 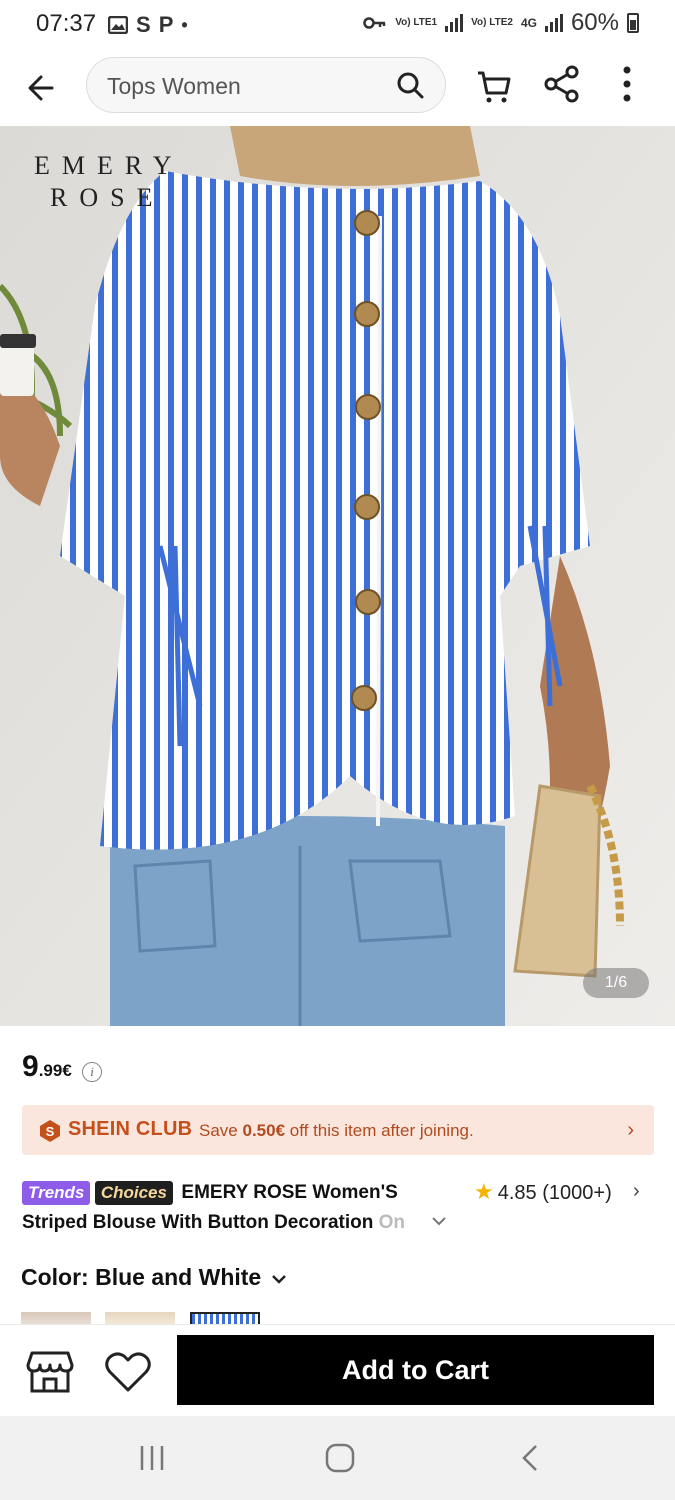 What do you see at coordinates (374, 23) in the screenshot?
I see `key-icon` at bounding box center [374, 23].